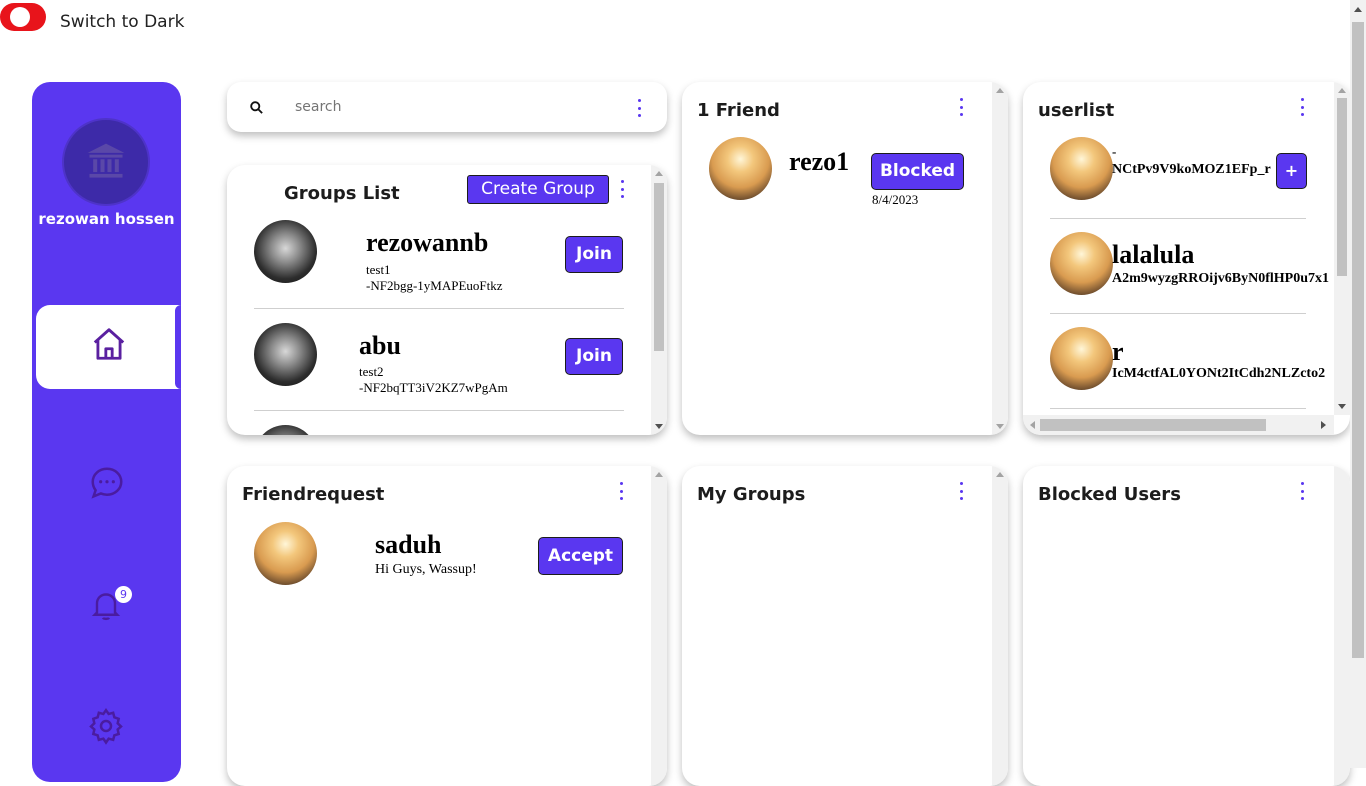 Image resolution: width=1366 pixels, height=786 pixels. I want to click on userlist-vscroll, so click(1342, 248).